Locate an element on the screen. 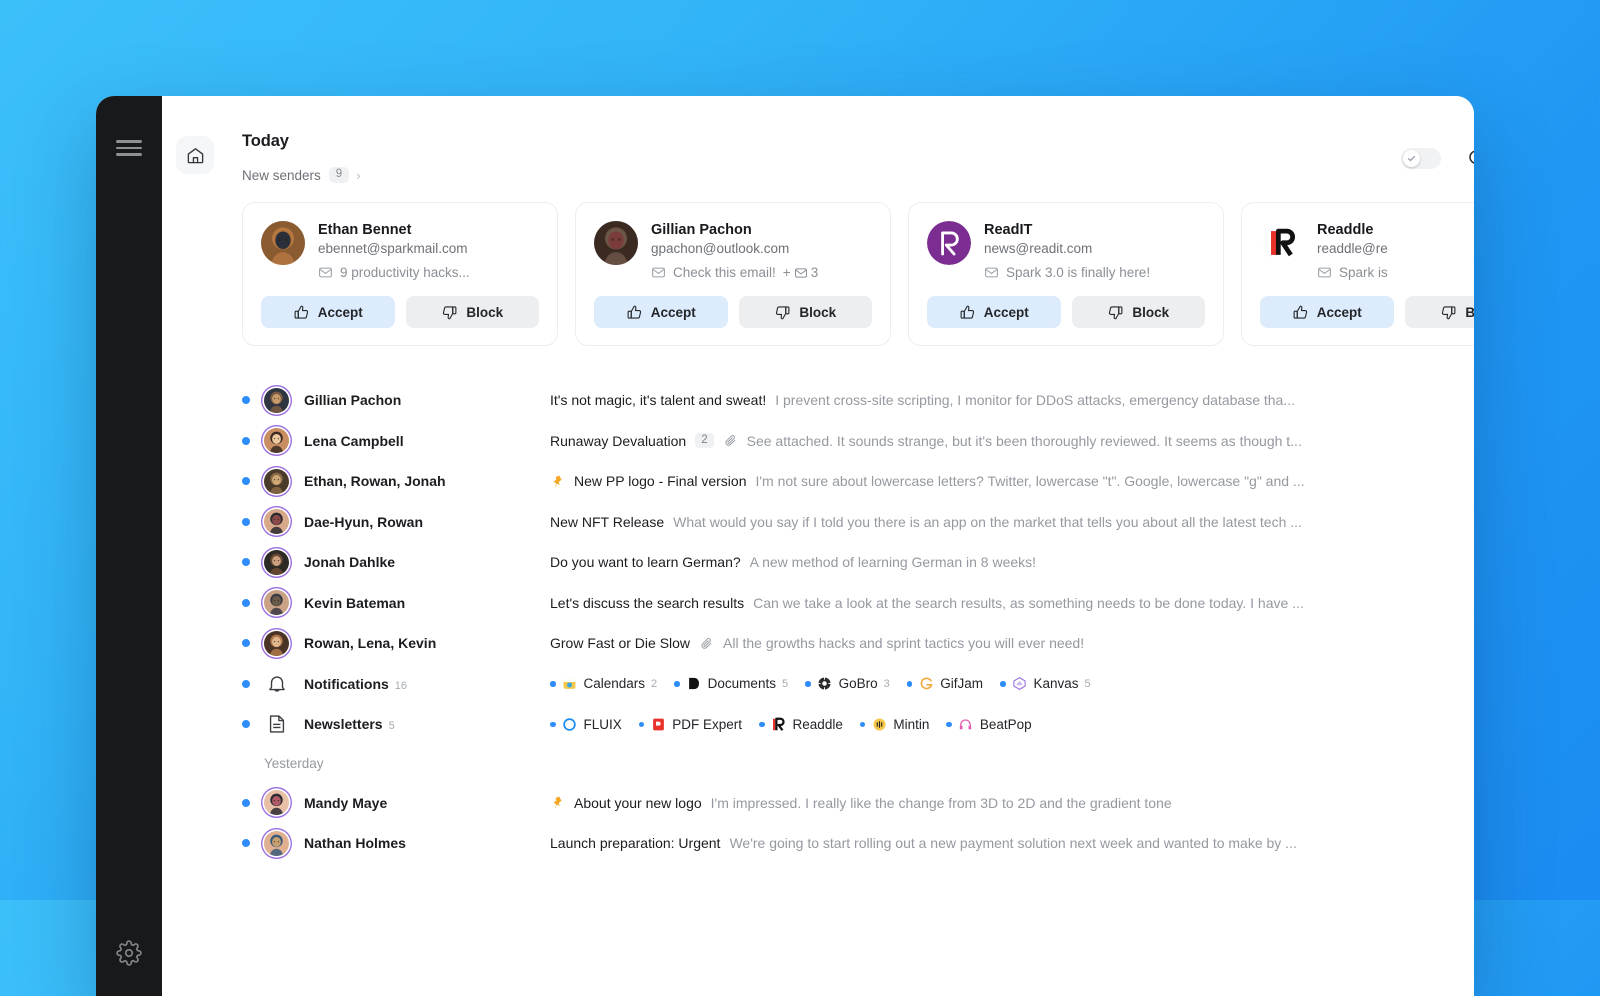 The height and width of the screenshot is (996, 1600). email-time: 11:15 am is located at coordinates (1472, 441).